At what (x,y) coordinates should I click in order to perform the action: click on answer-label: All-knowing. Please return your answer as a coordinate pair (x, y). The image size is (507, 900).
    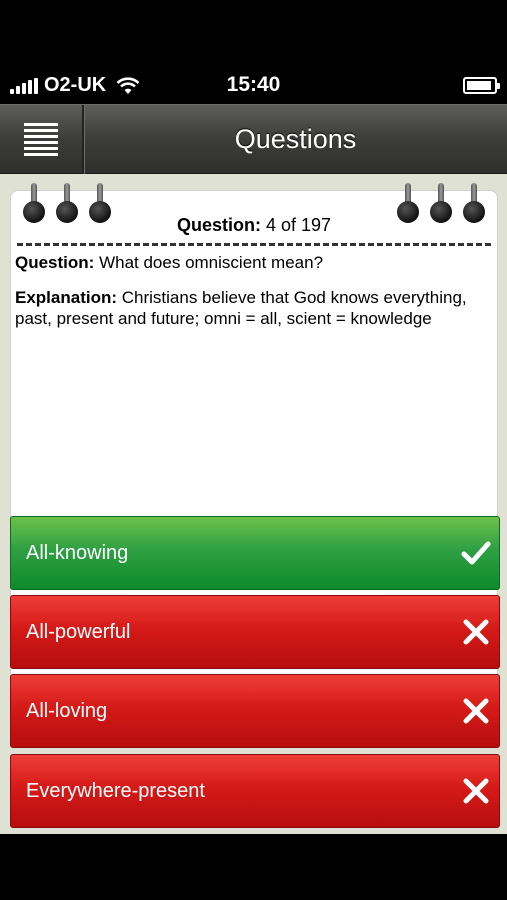
    Looking at the image, I should click on (77, 552).